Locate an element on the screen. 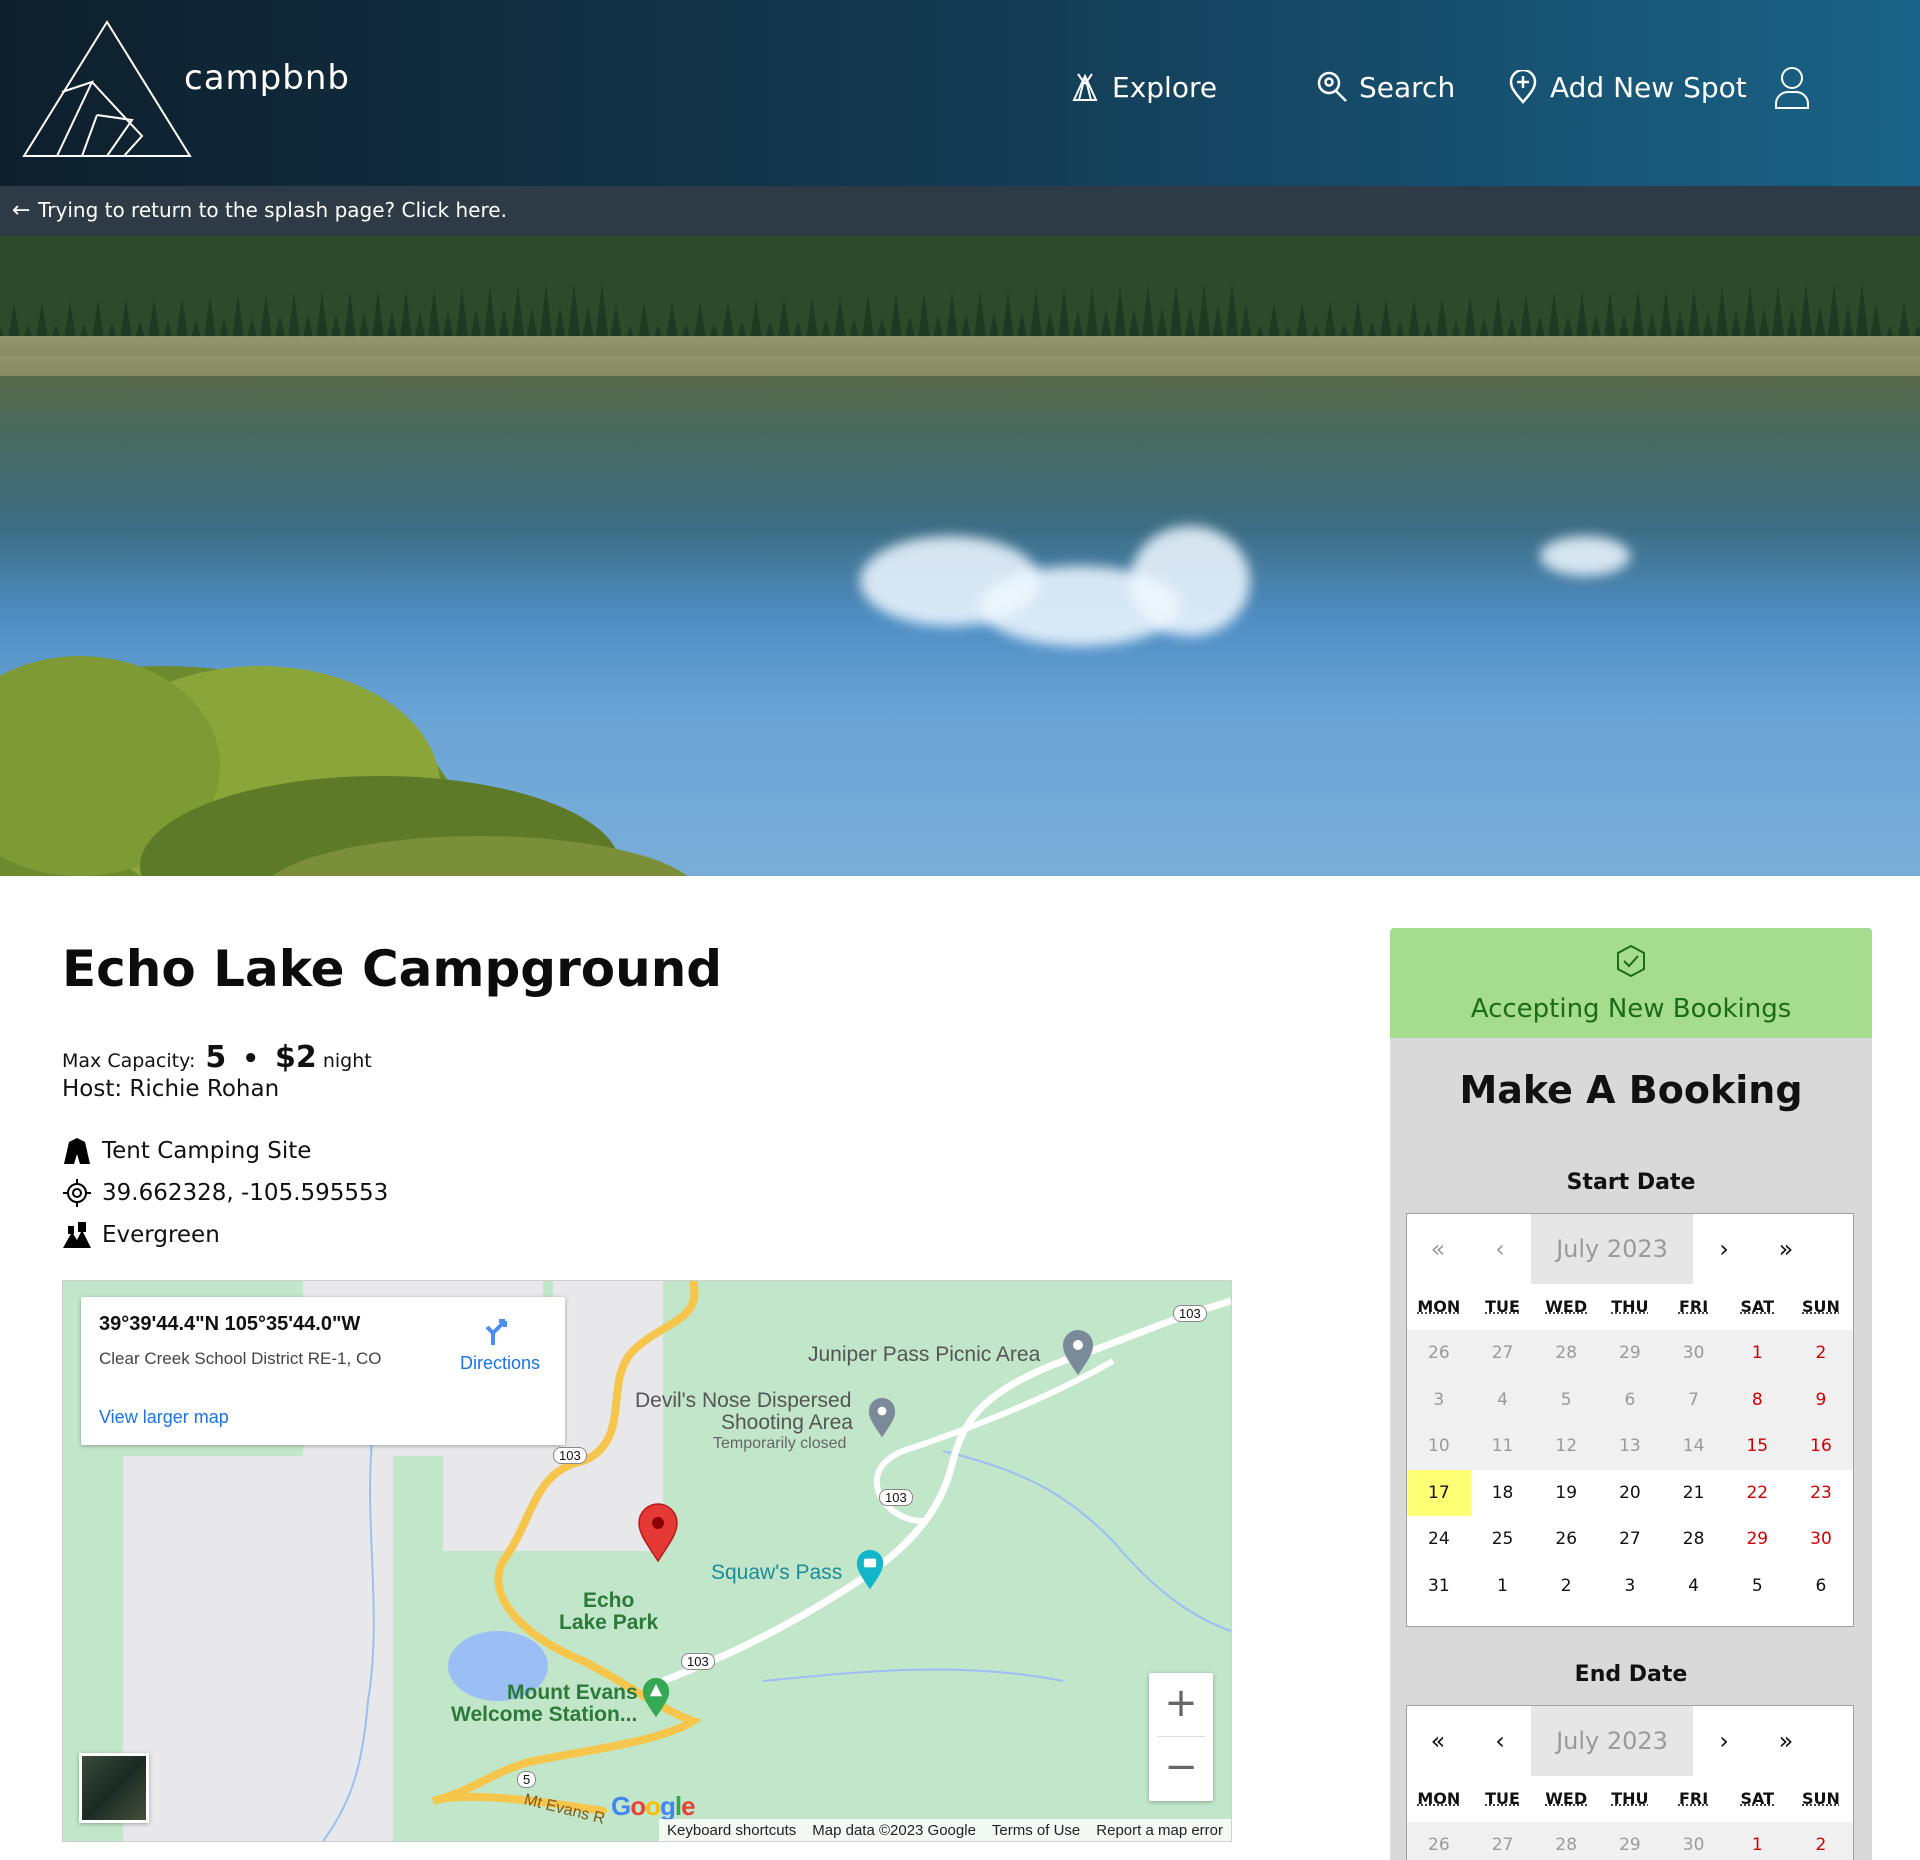  calendar-day: 18 is located at coordinates (1503, 1493).